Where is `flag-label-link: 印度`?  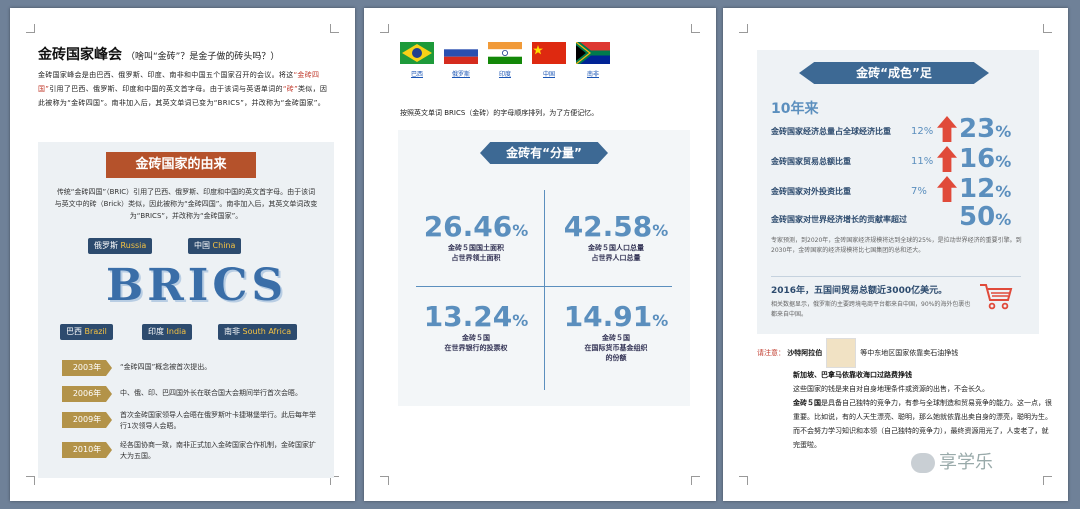
flag-label-link: 印度 is located at coordinates (505, 73).